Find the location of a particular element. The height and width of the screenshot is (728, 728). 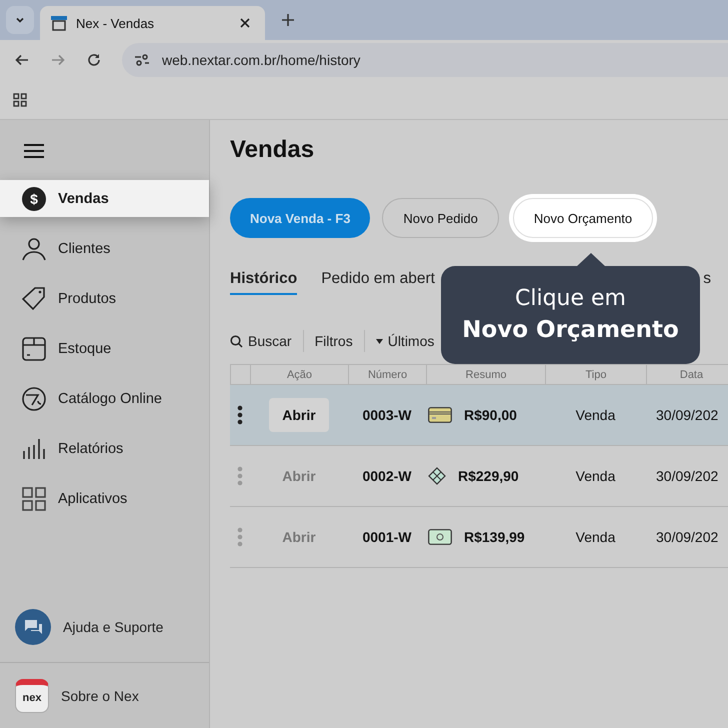

caret-icon is located at coordinates (379, 341).